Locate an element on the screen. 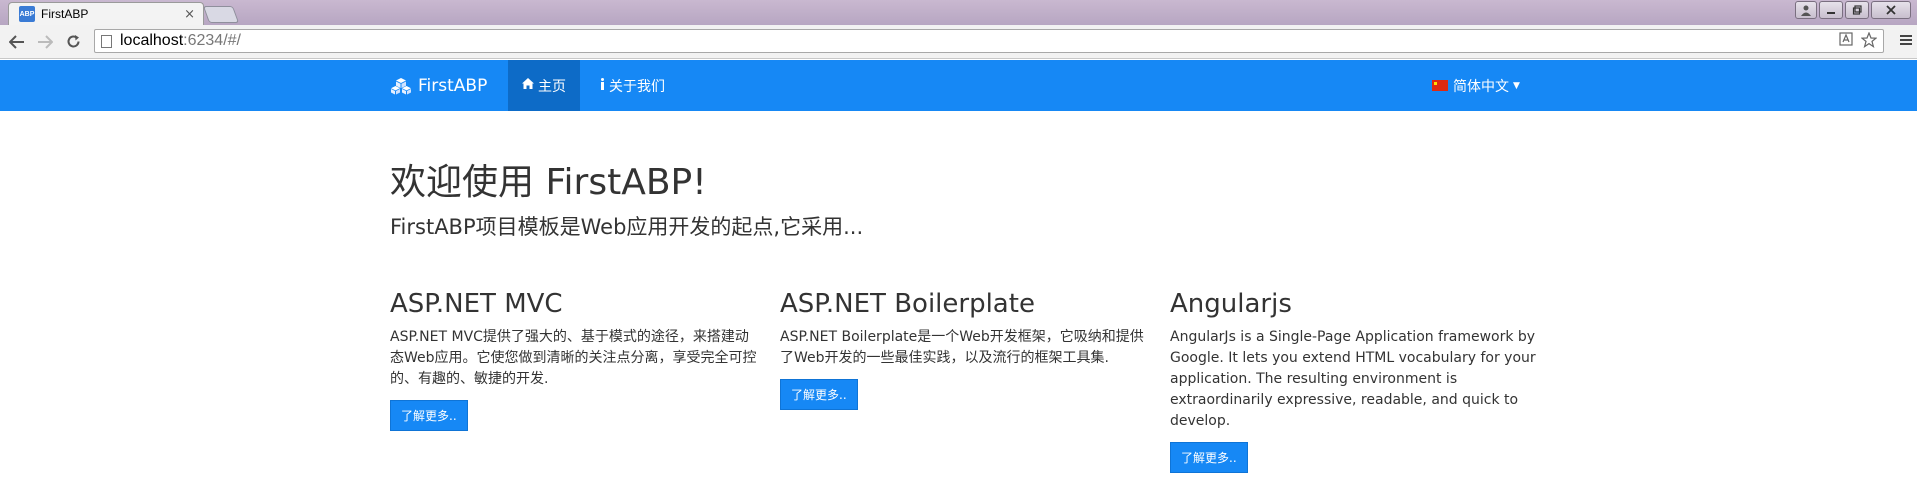 This screenshot has width=1917, height=500. reload-icon is located at coordinates (73, 42).